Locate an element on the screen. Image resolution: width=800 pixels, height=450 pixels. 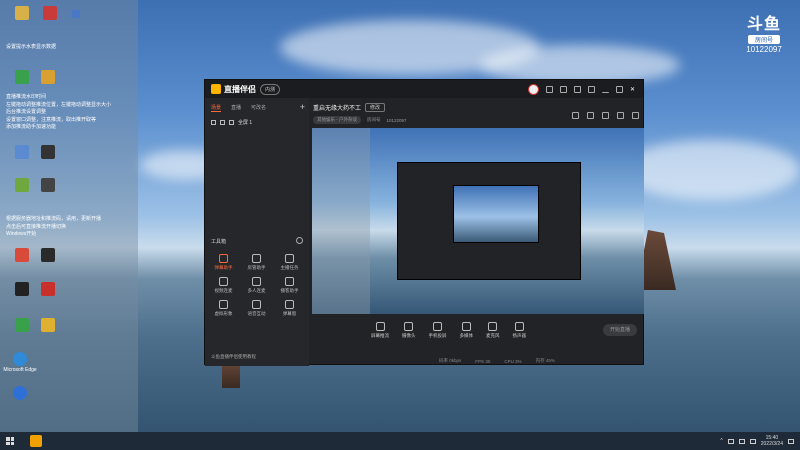
notice-line: 直播推流水印时间 is located at coordinates (26, 97).